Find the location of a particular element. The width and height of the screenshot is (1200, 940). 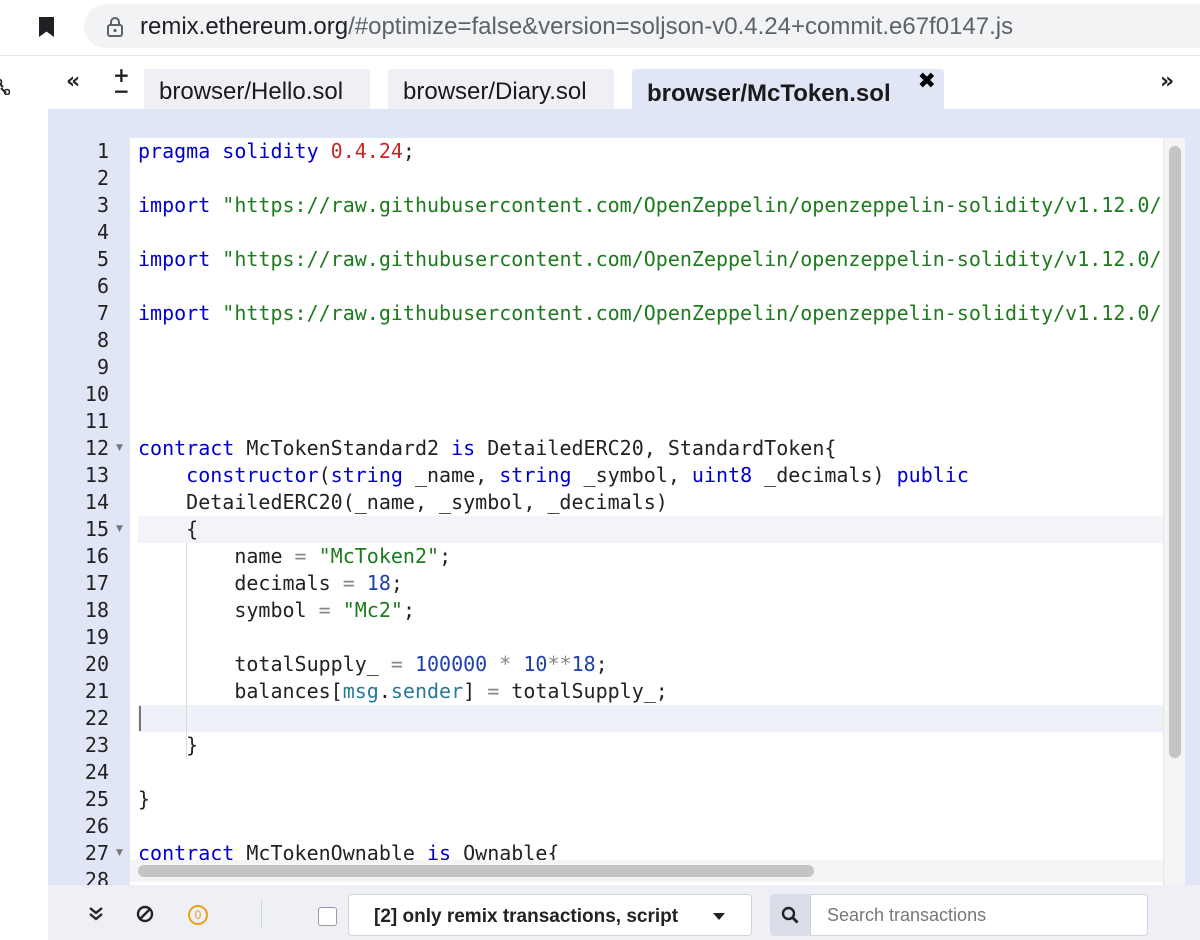

search-transactions-input is located at coordinates (979, 915).